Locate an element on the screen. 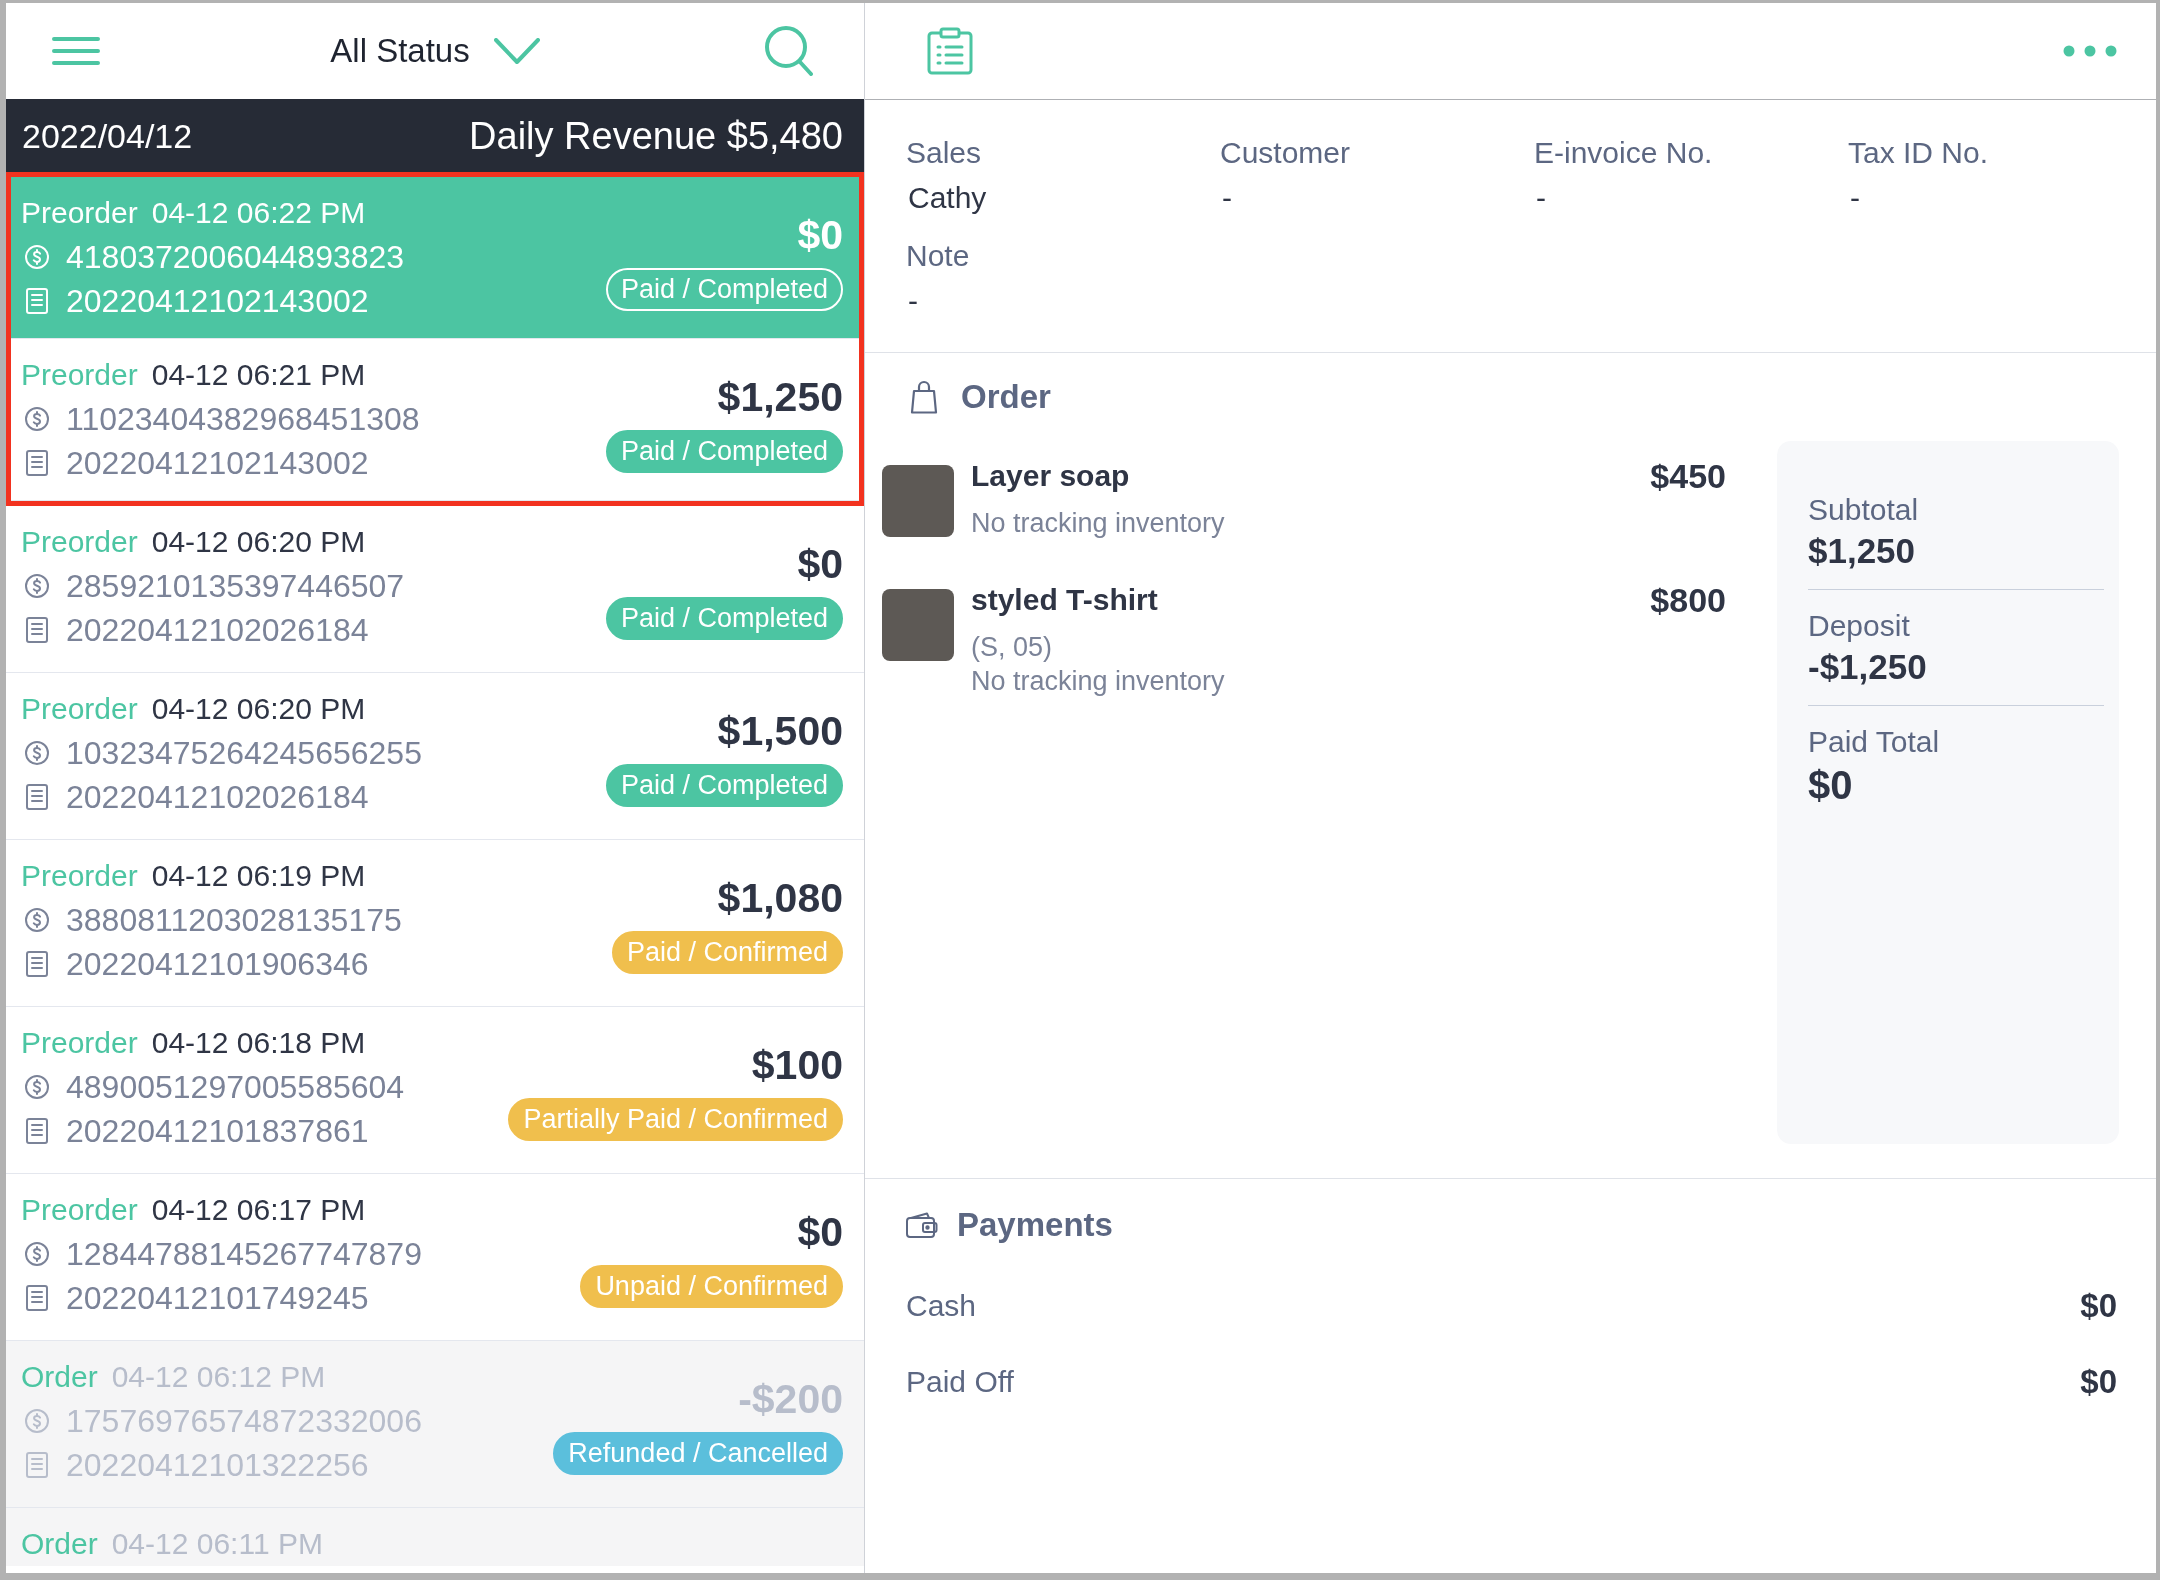  order-number: 20220412101749245 is located at coordinates (217, 1298).